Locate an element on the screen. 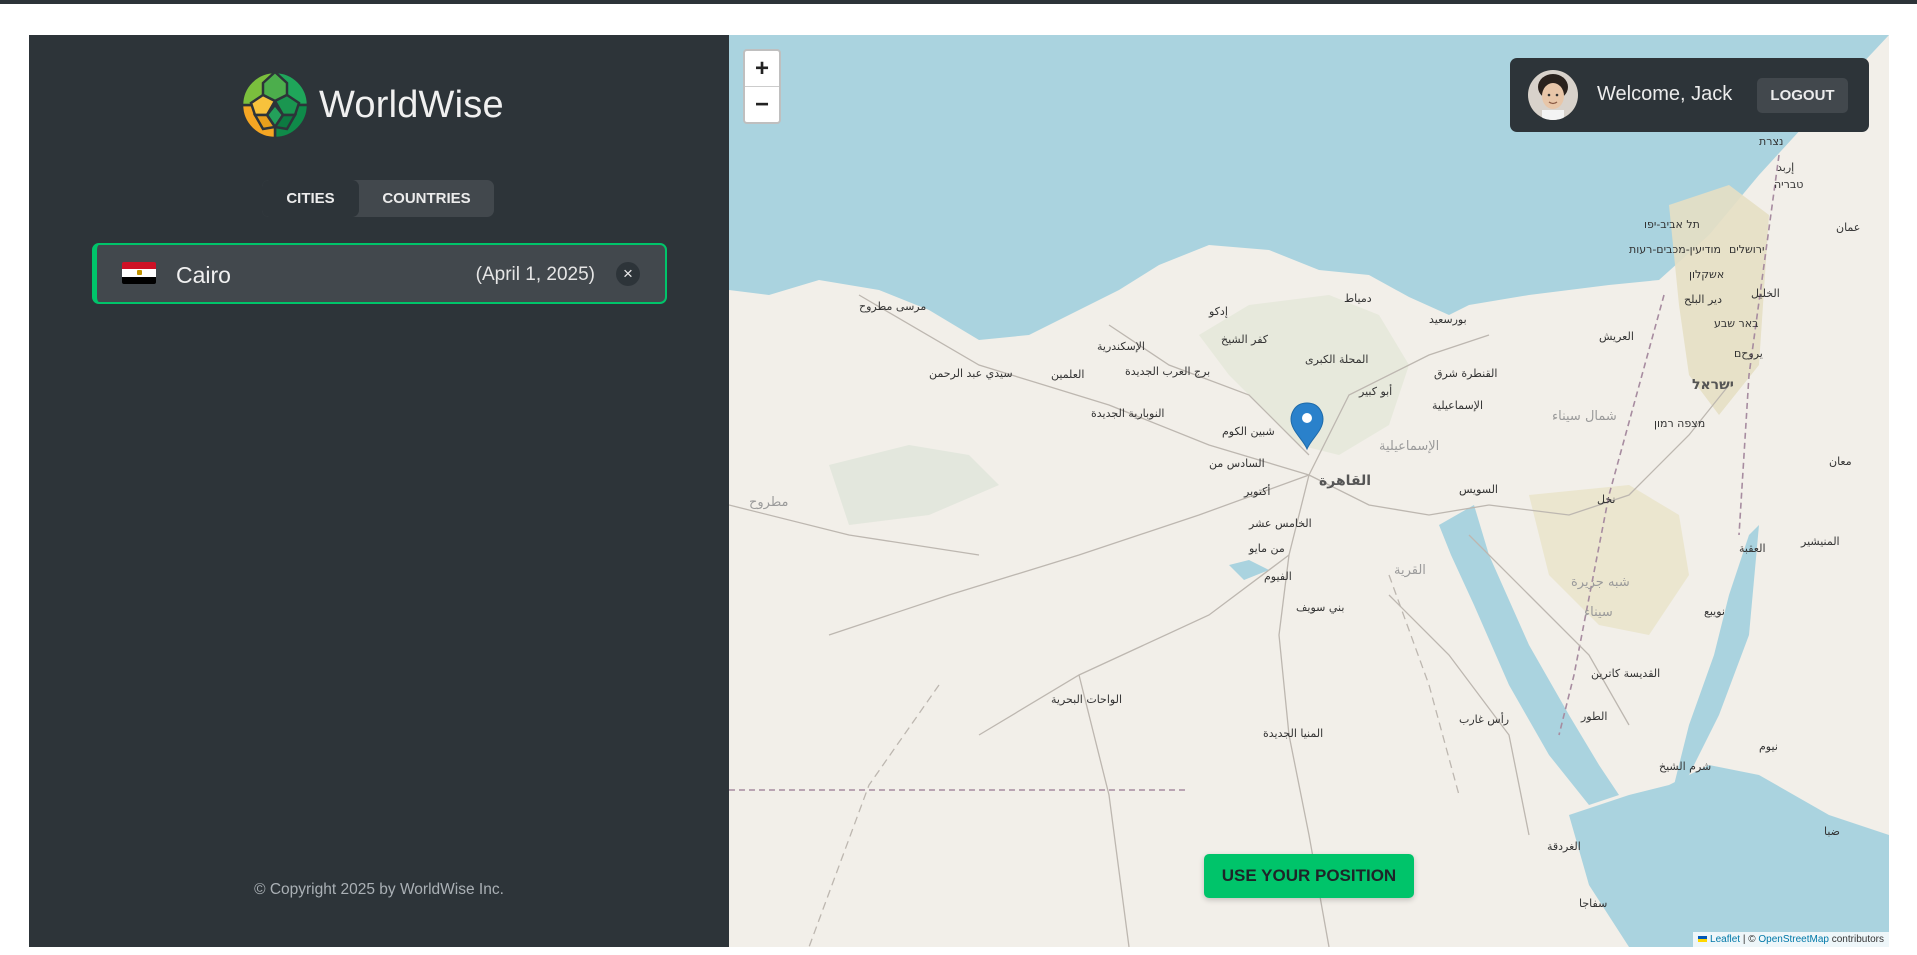 The width and height of the screenshot is (1917, 955). map-label: אשקלון is located at coordinates (1707, 274).